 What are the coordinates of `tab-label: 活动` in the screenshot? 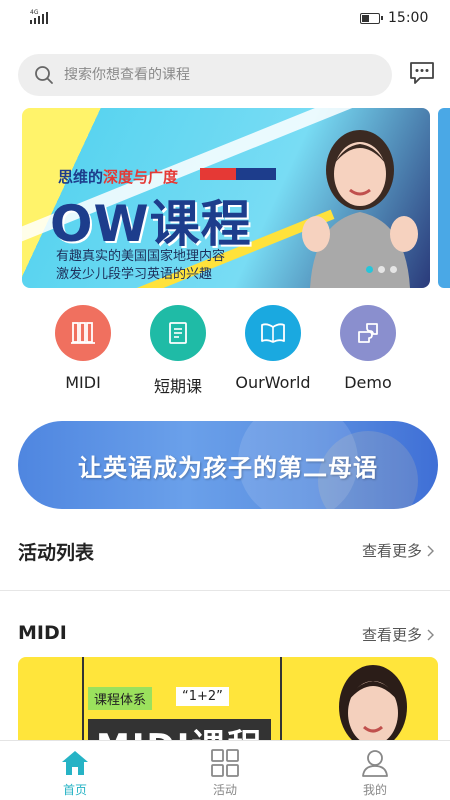 It's located at (224, 790).